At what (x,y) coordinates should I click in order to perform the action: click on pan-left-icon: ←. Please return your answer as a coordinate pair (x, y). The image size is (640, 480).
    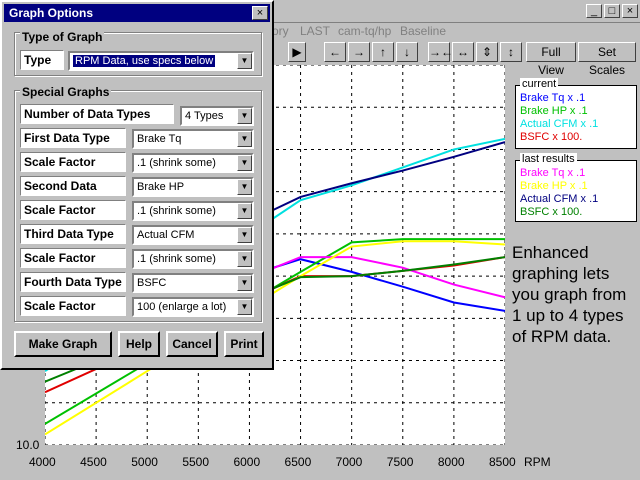
    Looking at the image, I should click on (335, 52).